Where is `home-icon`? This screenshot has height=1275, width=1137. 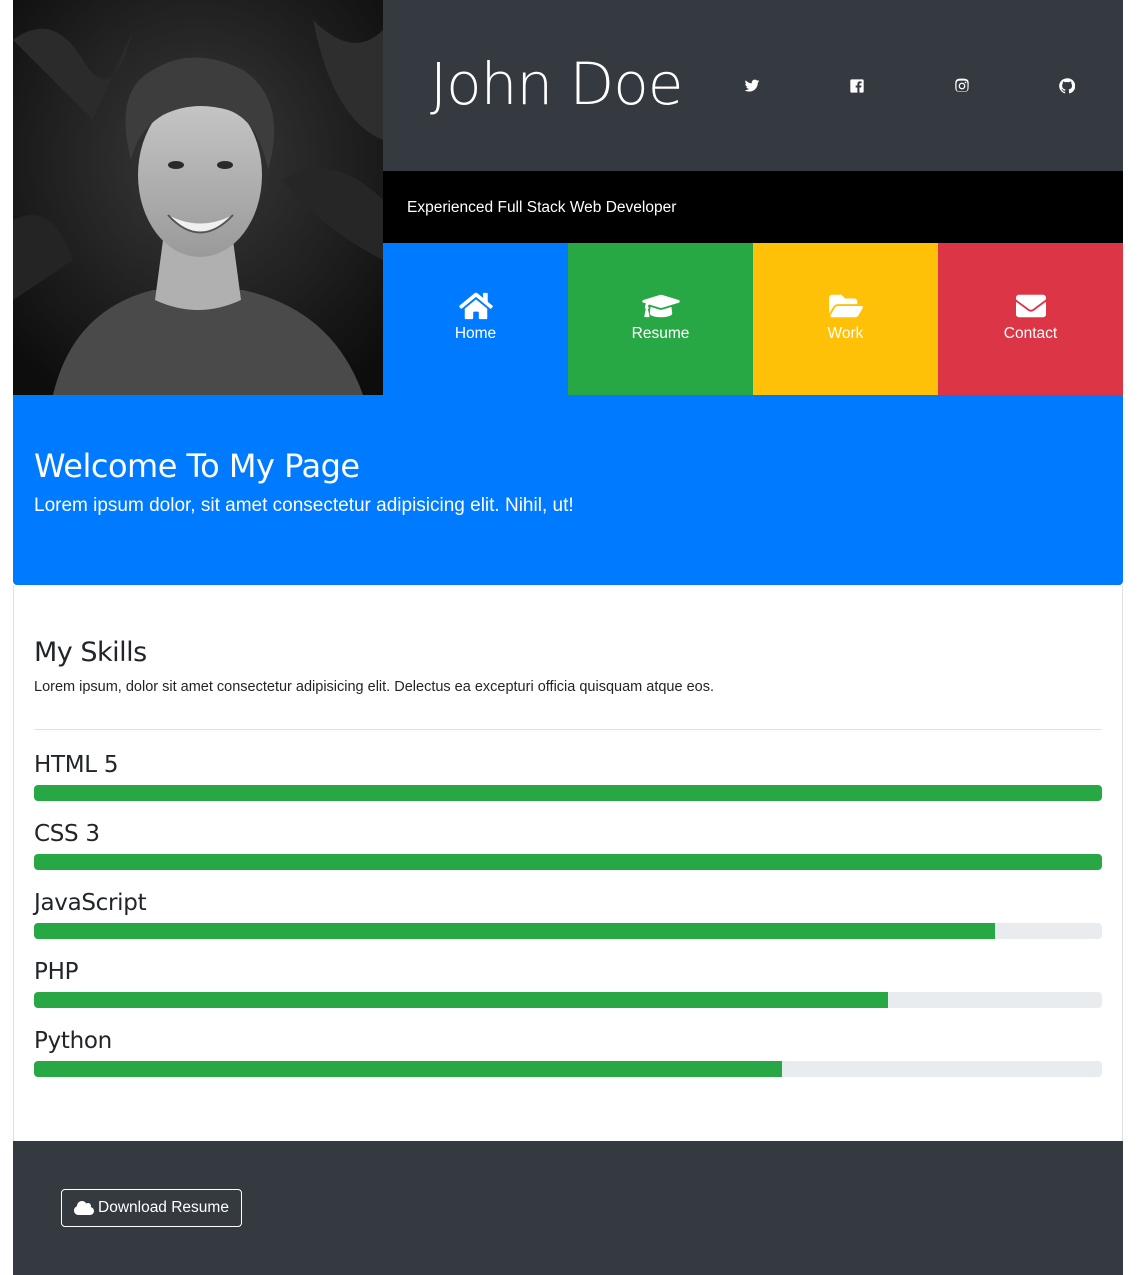 home-icon is located at coordinates (475, 306).